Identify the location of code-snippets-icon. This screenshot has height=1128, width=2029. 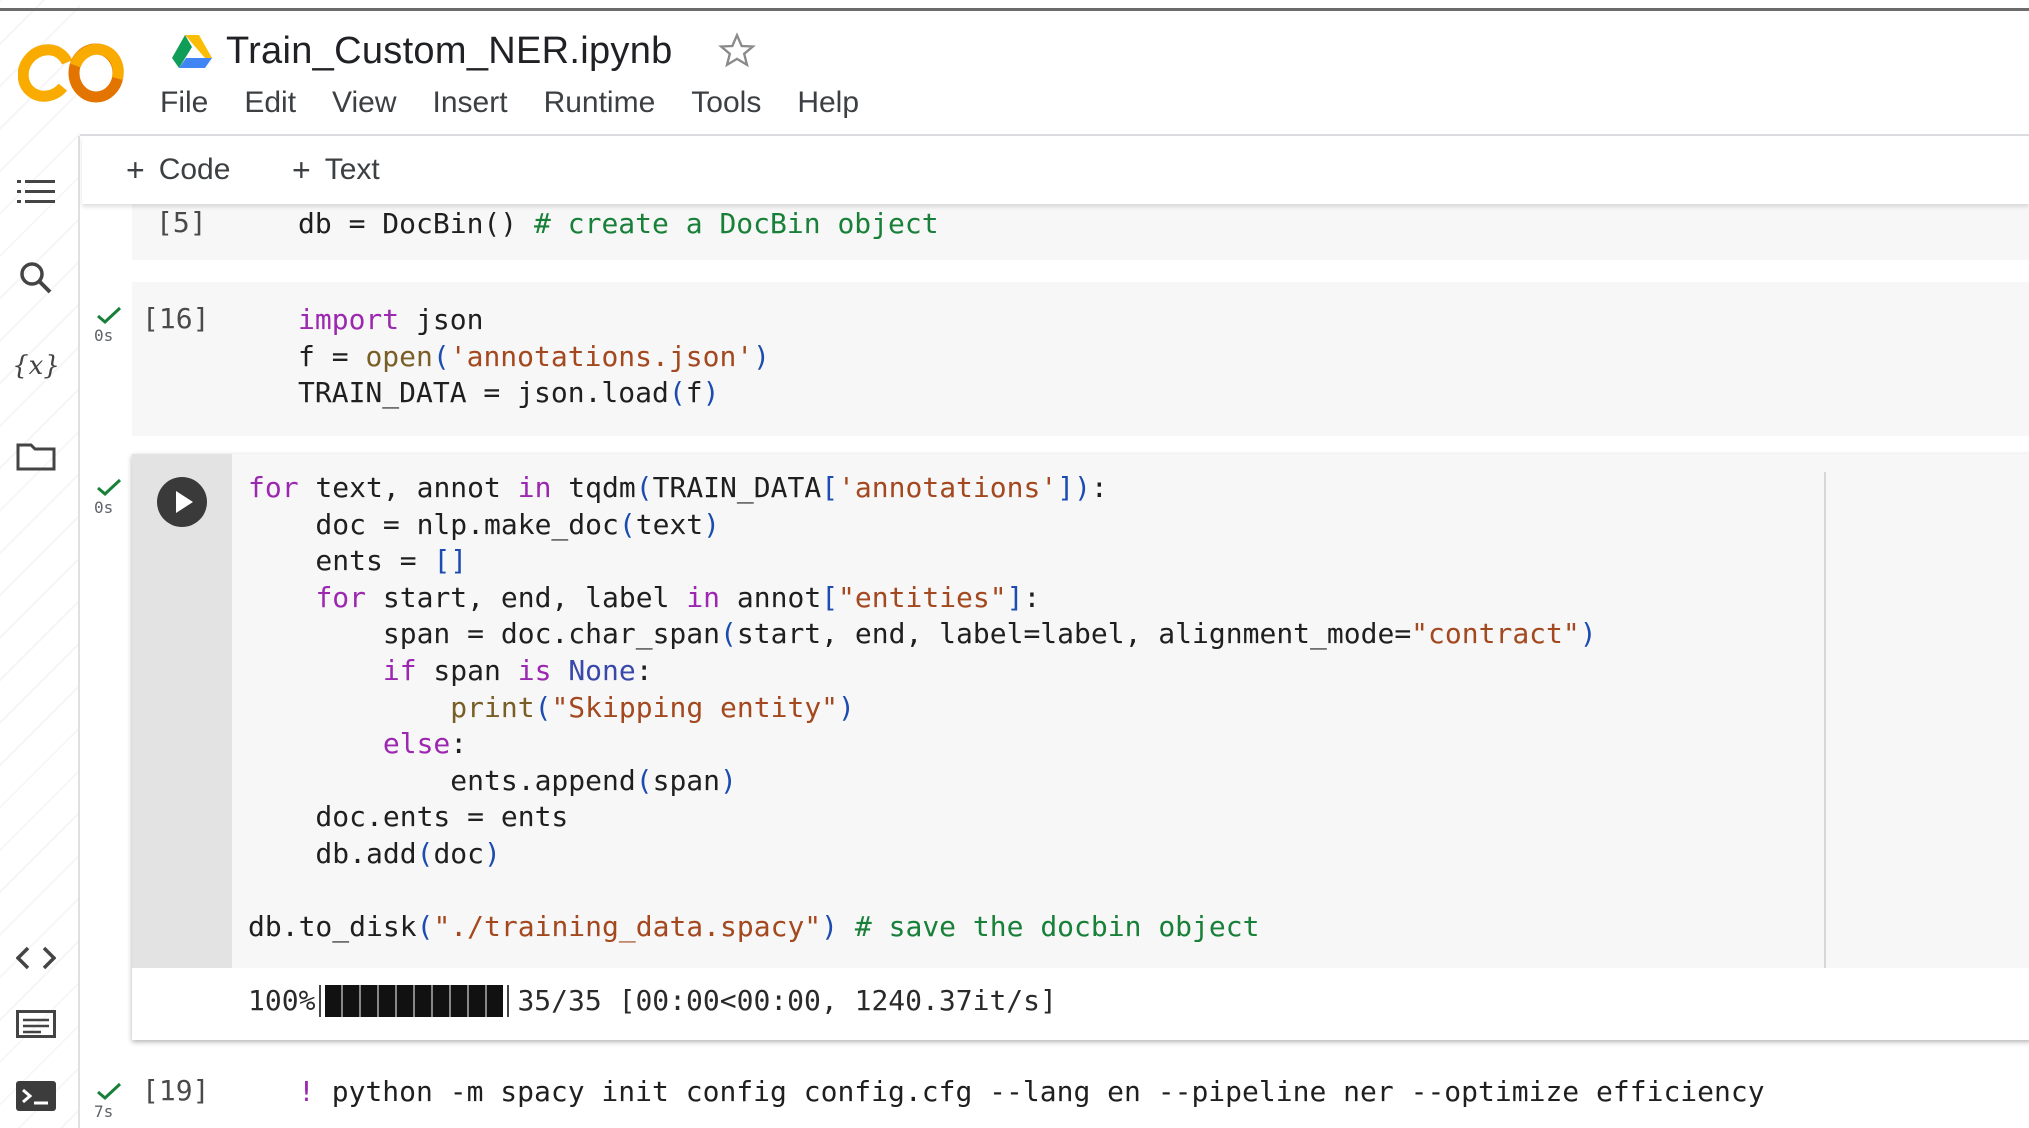
(36, 958).